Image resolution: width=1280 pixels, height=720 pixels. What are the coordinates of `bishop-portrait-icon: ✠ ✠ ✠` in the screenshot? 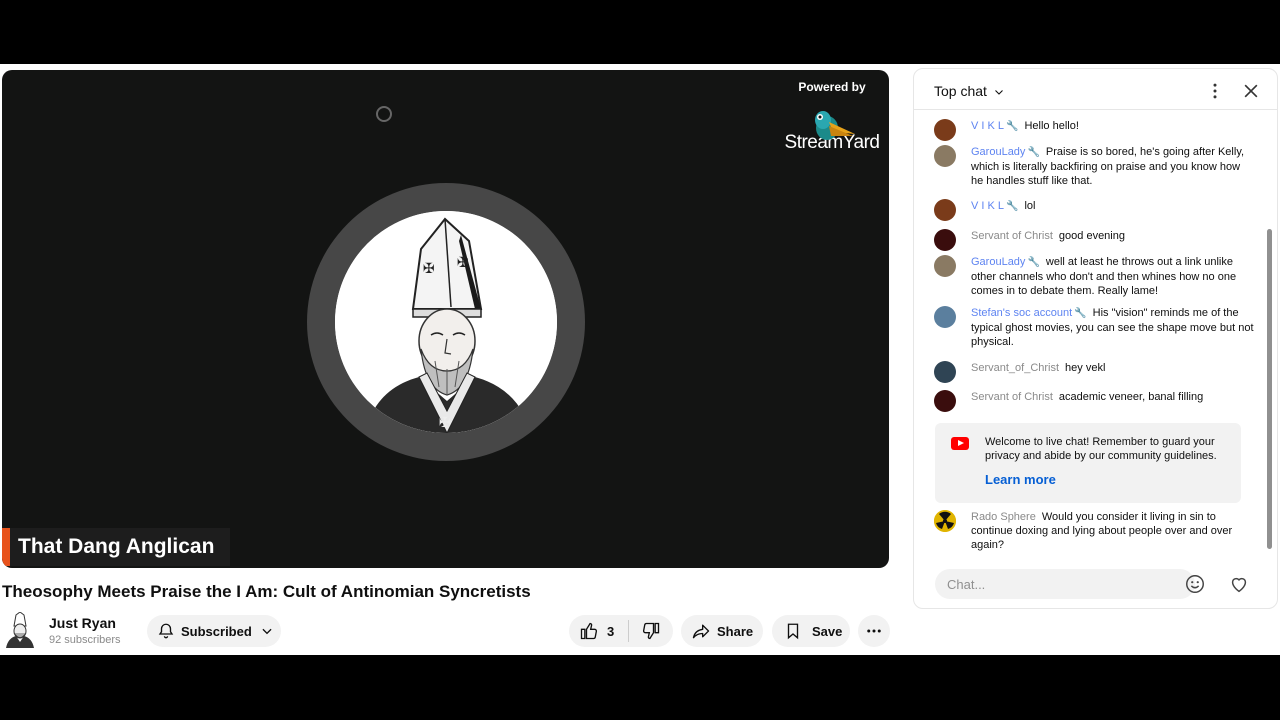 It's located at (446, 322).